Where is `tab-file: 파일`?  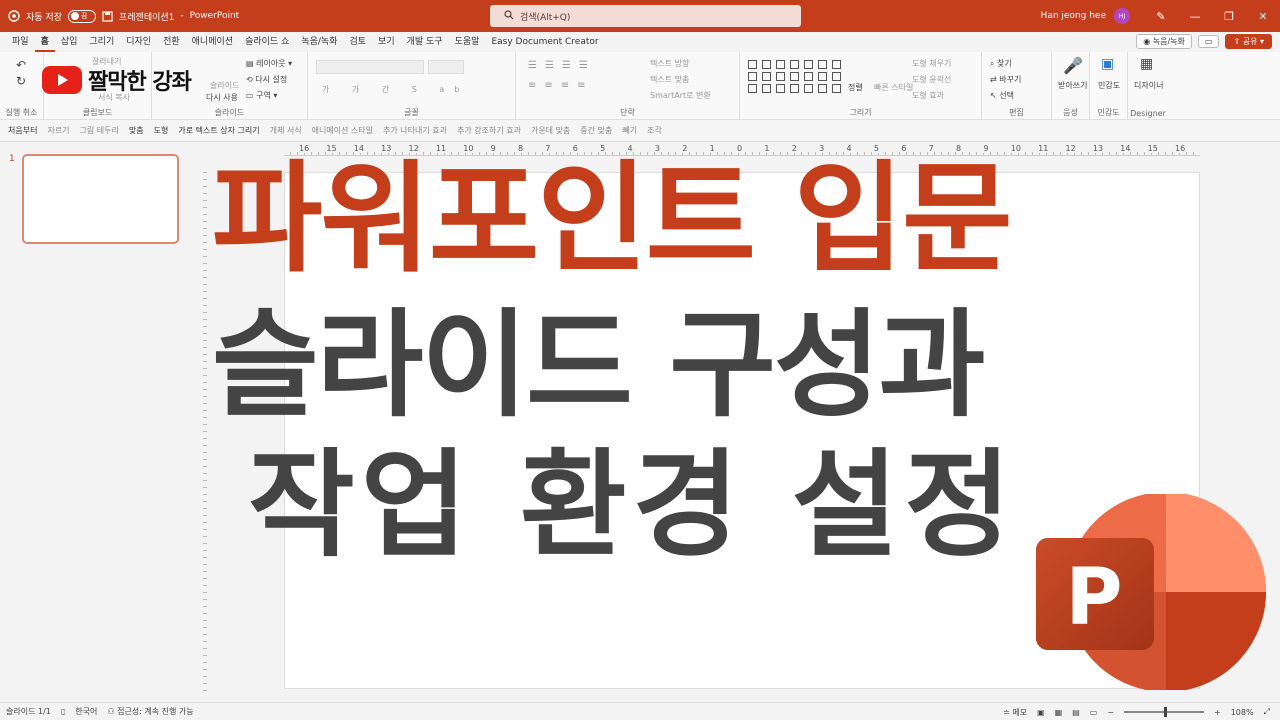
tab-file: 파일 is located at coordinates (20, 42).